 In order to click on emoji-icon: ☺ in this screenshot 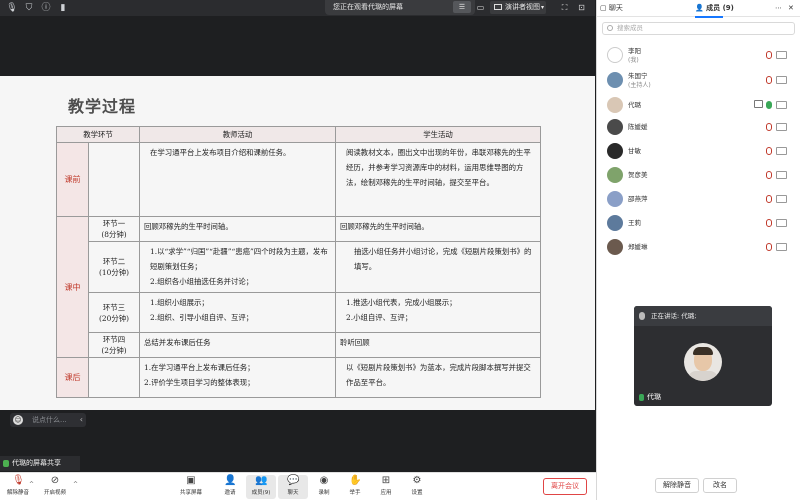, I will do `click(18, 420)`.